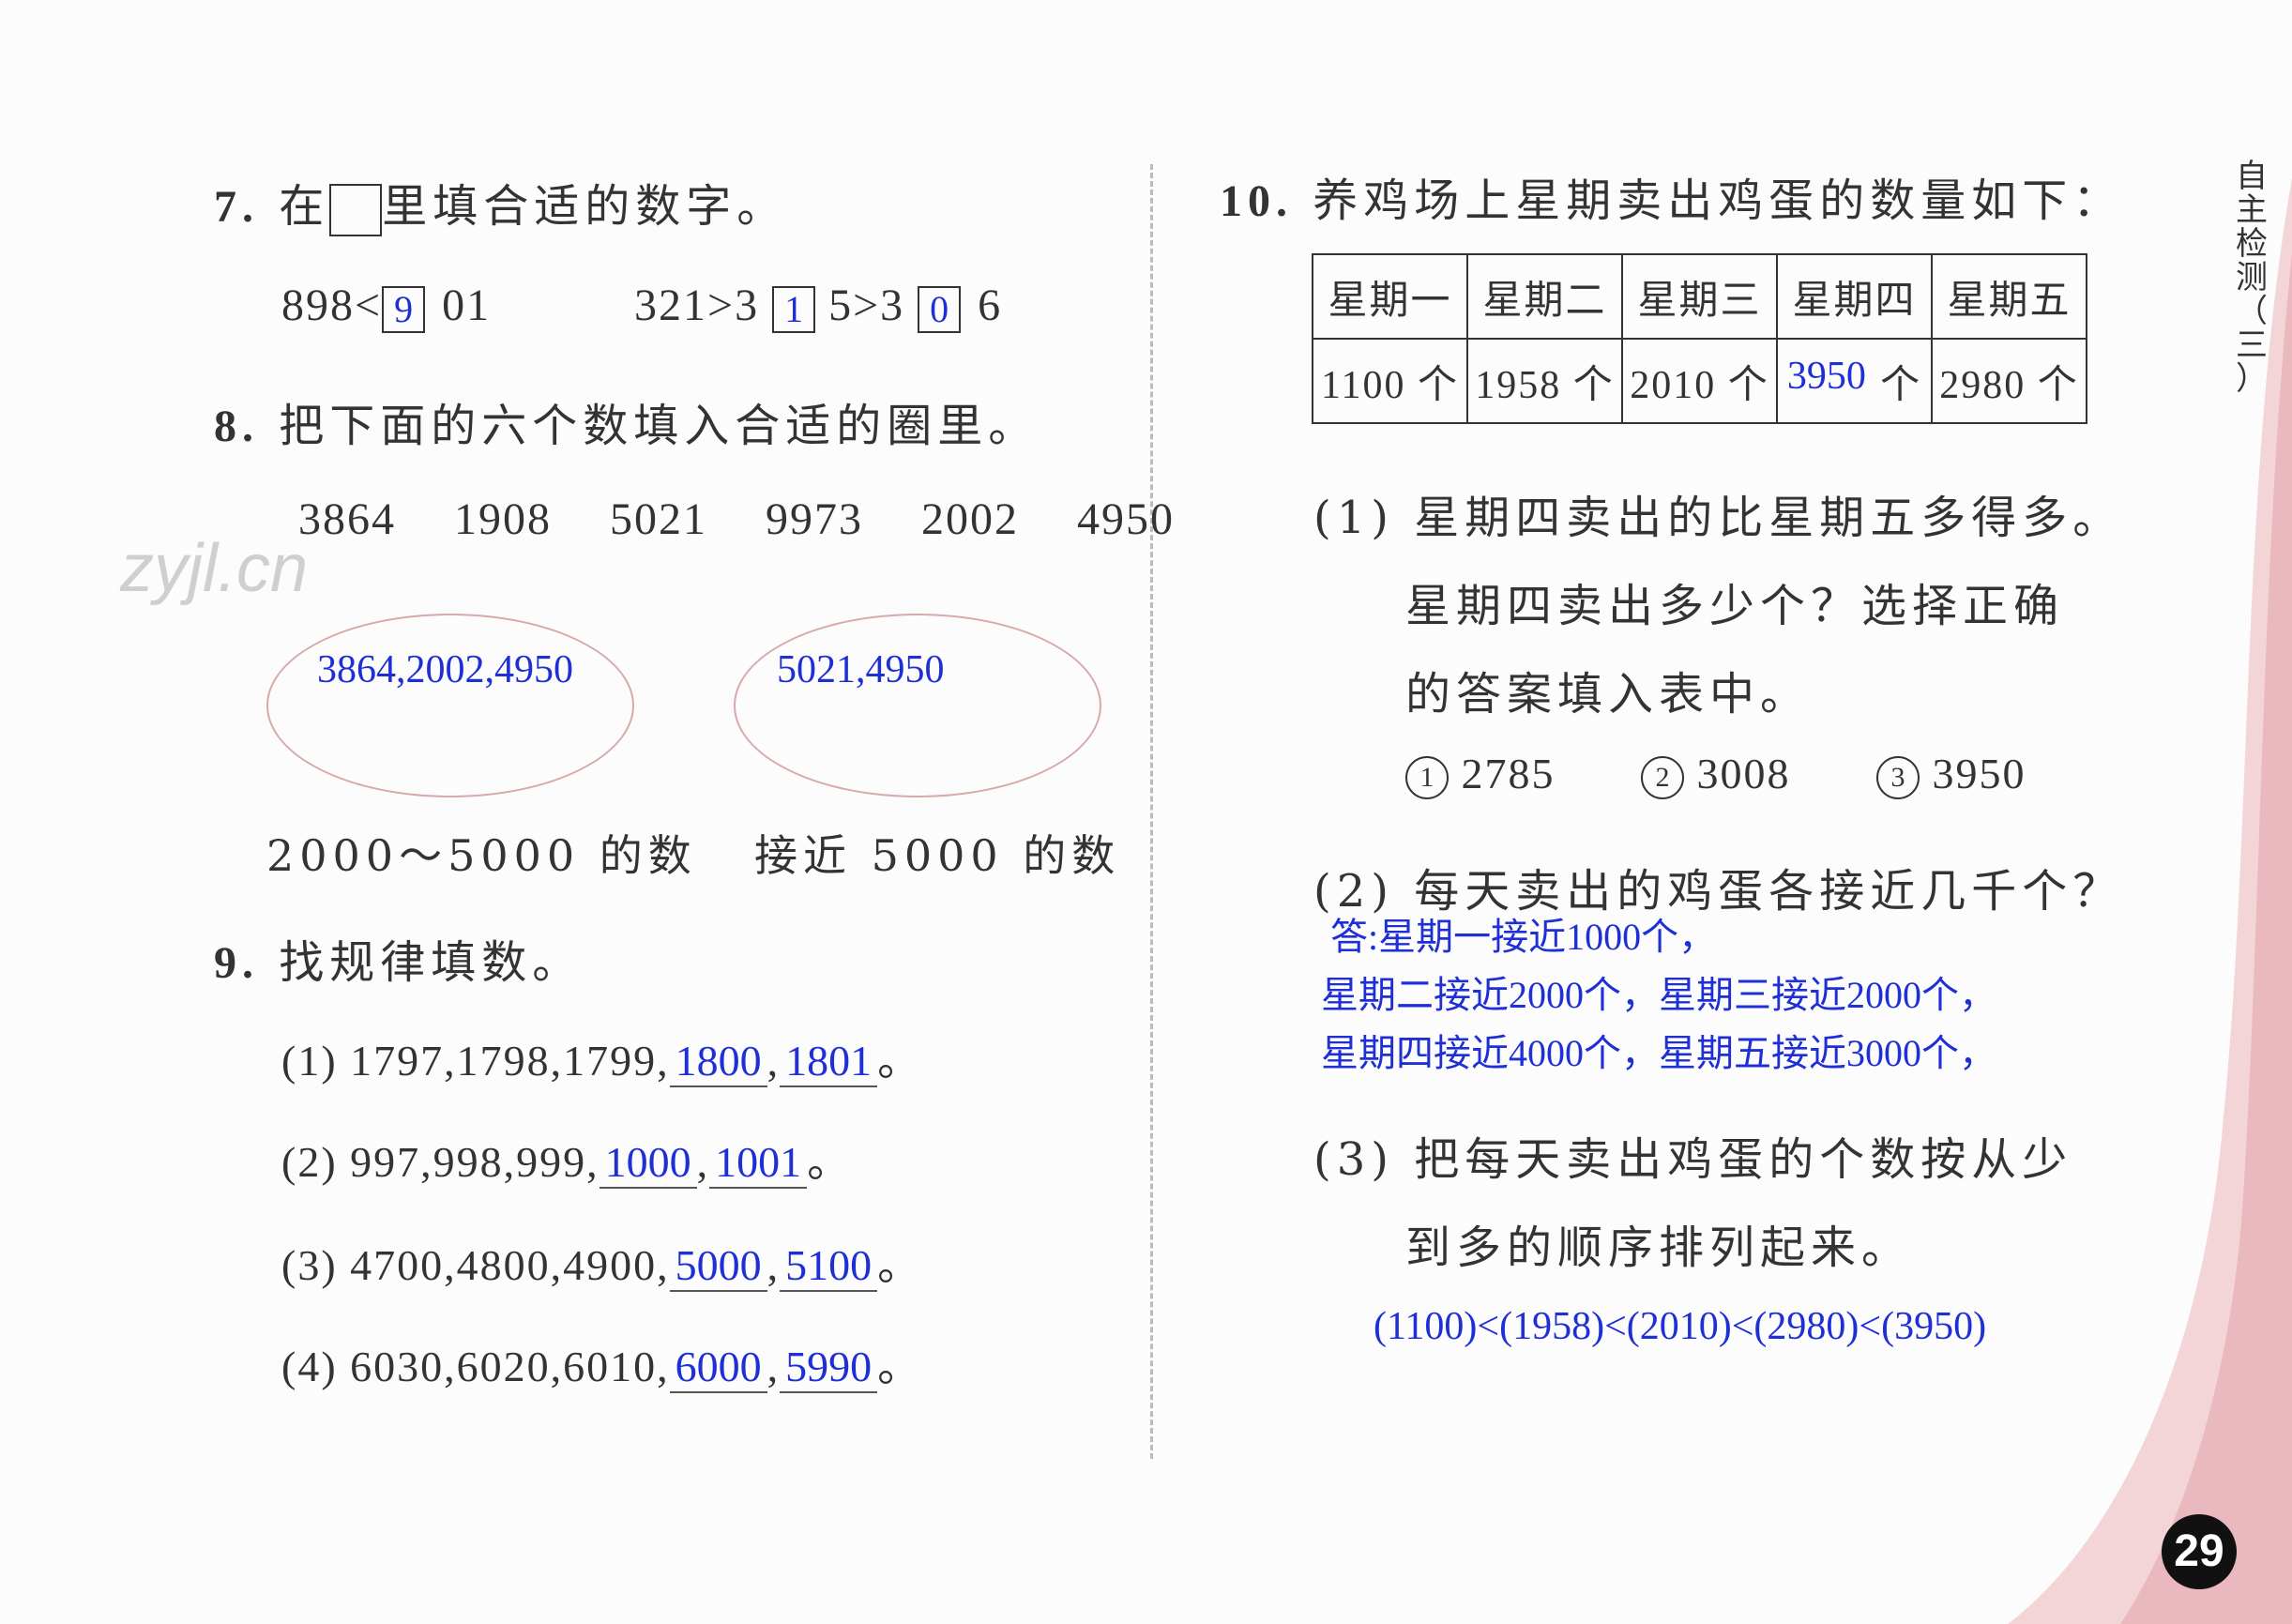 The width and height of the screenshot is (2292, 1624). I want to click on thursday-answer: 3950, so click(1826, 376).